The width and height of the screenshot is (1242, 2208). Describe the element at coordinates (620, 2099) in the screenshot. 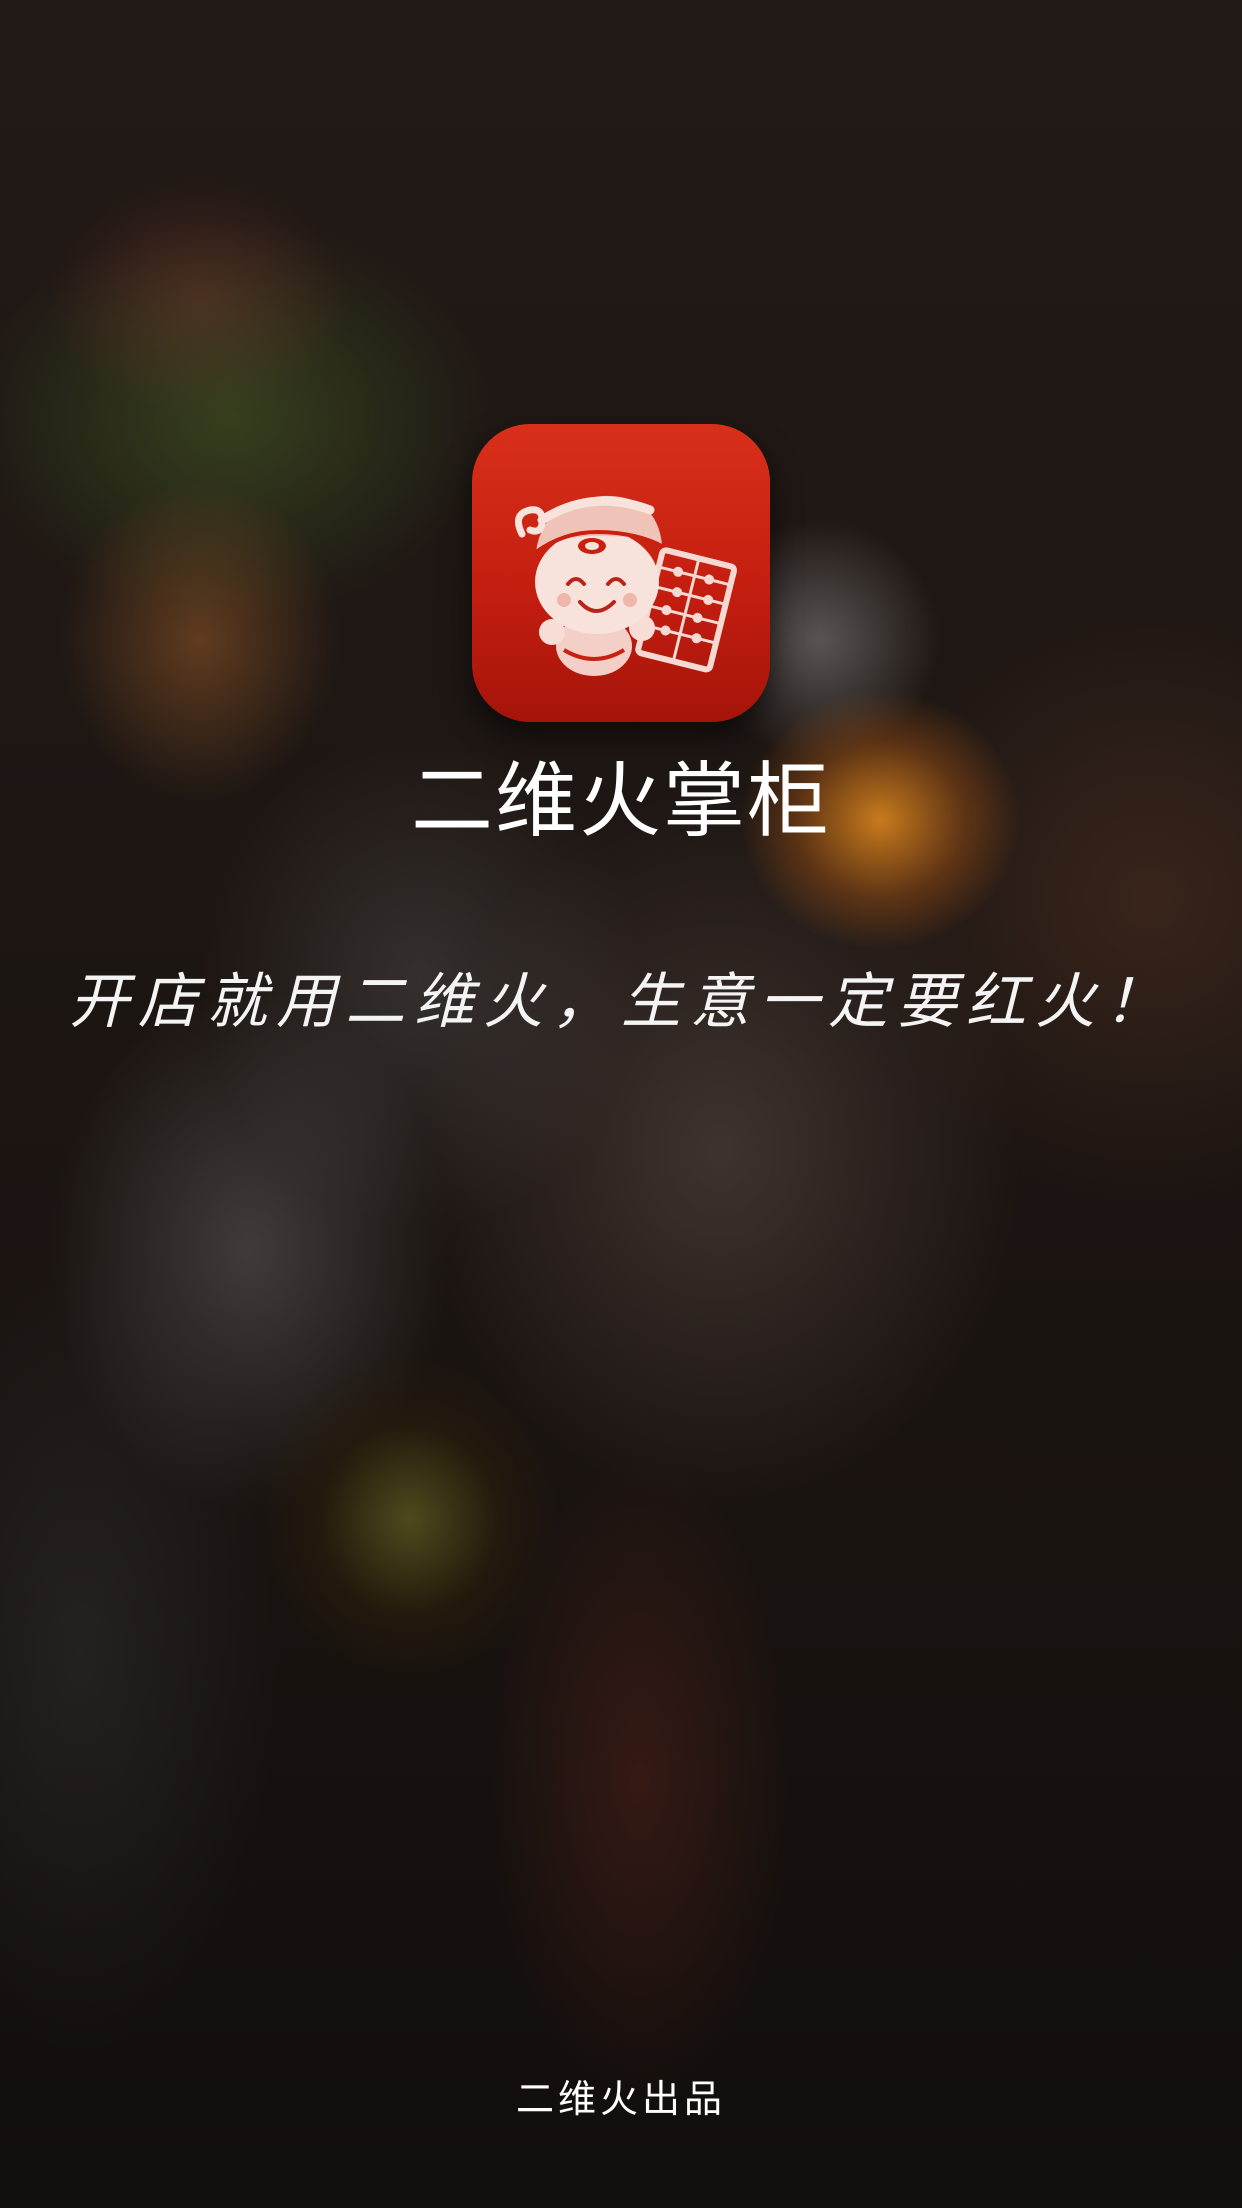

I see `publisher-credit: 二维火出品` at that location.